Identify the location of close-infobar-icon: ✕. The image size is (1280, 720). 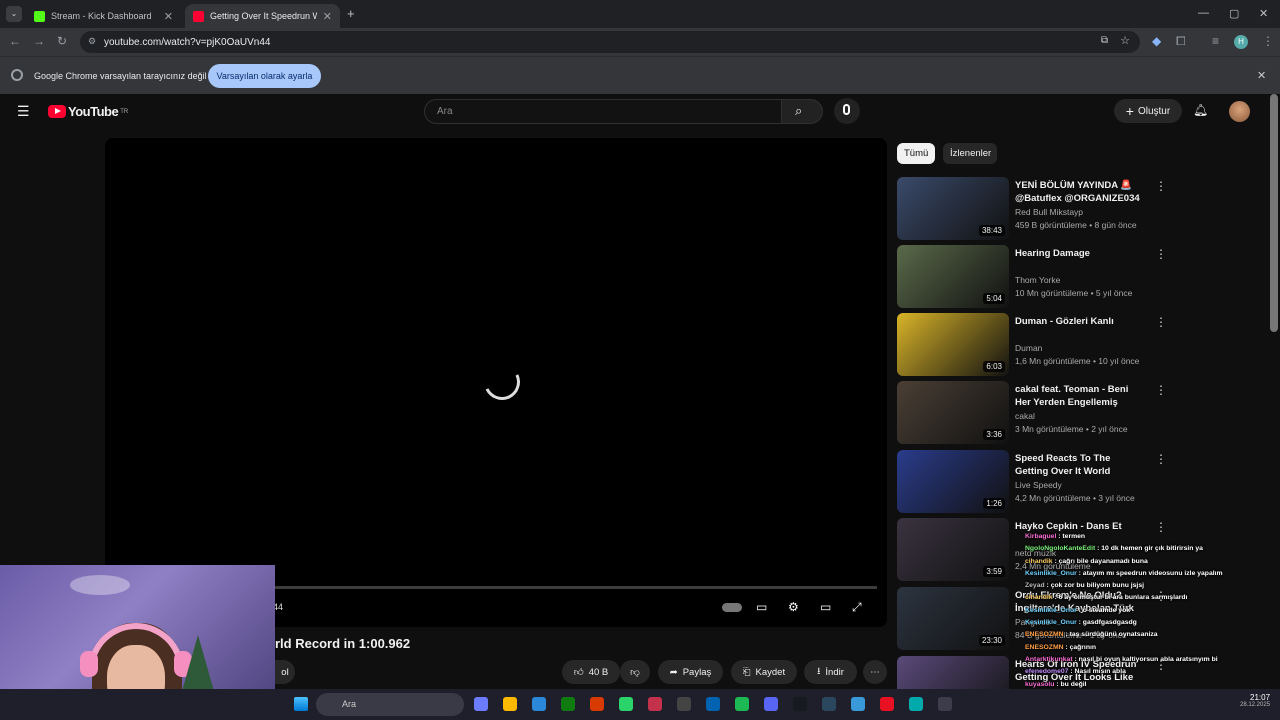
(1261, 75).